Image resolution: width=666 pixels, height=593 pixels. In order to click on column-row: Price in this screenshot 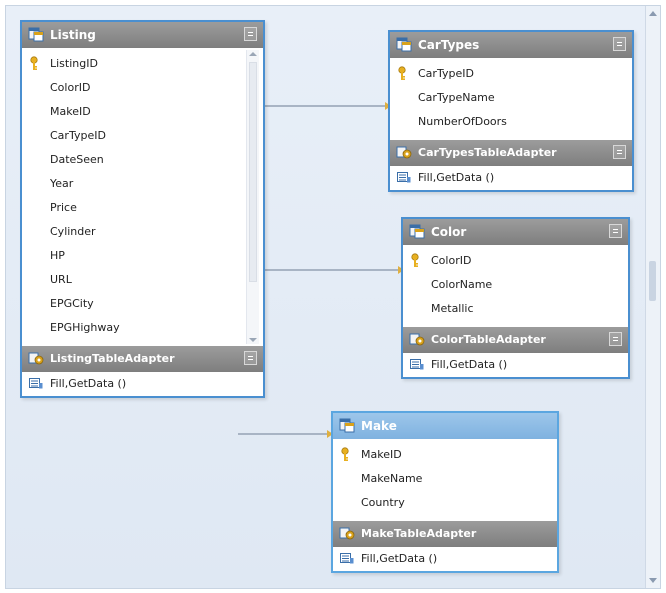, I will do `click(142, 208)`.